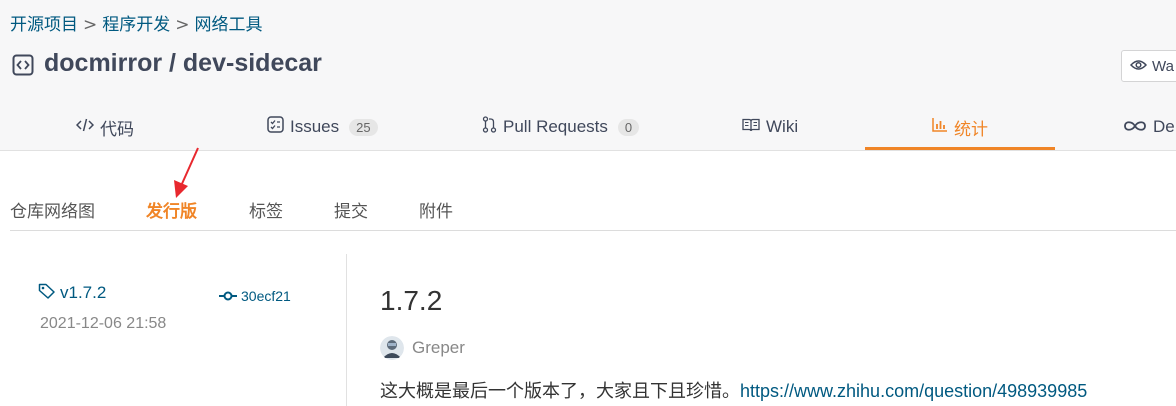  I want to click on release-author: Greper, so click(422, 348).